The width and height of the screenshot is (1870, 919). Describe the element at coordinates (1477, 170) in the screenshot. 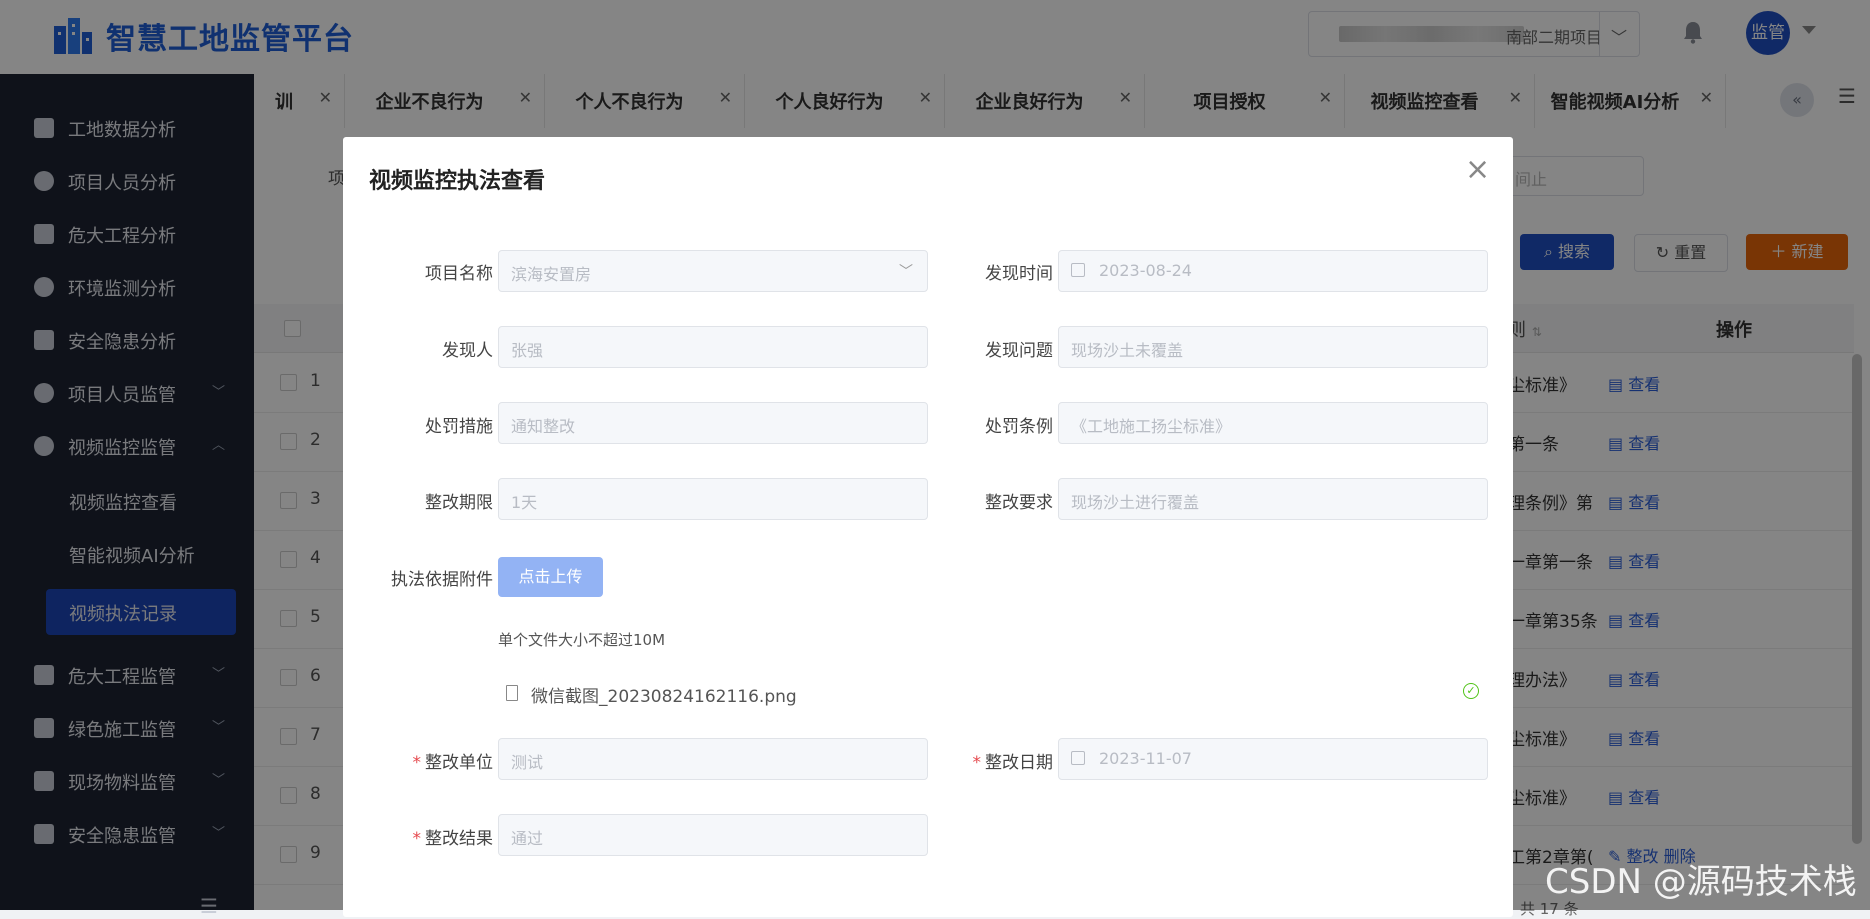

I see `close-icon: ×` at that location.